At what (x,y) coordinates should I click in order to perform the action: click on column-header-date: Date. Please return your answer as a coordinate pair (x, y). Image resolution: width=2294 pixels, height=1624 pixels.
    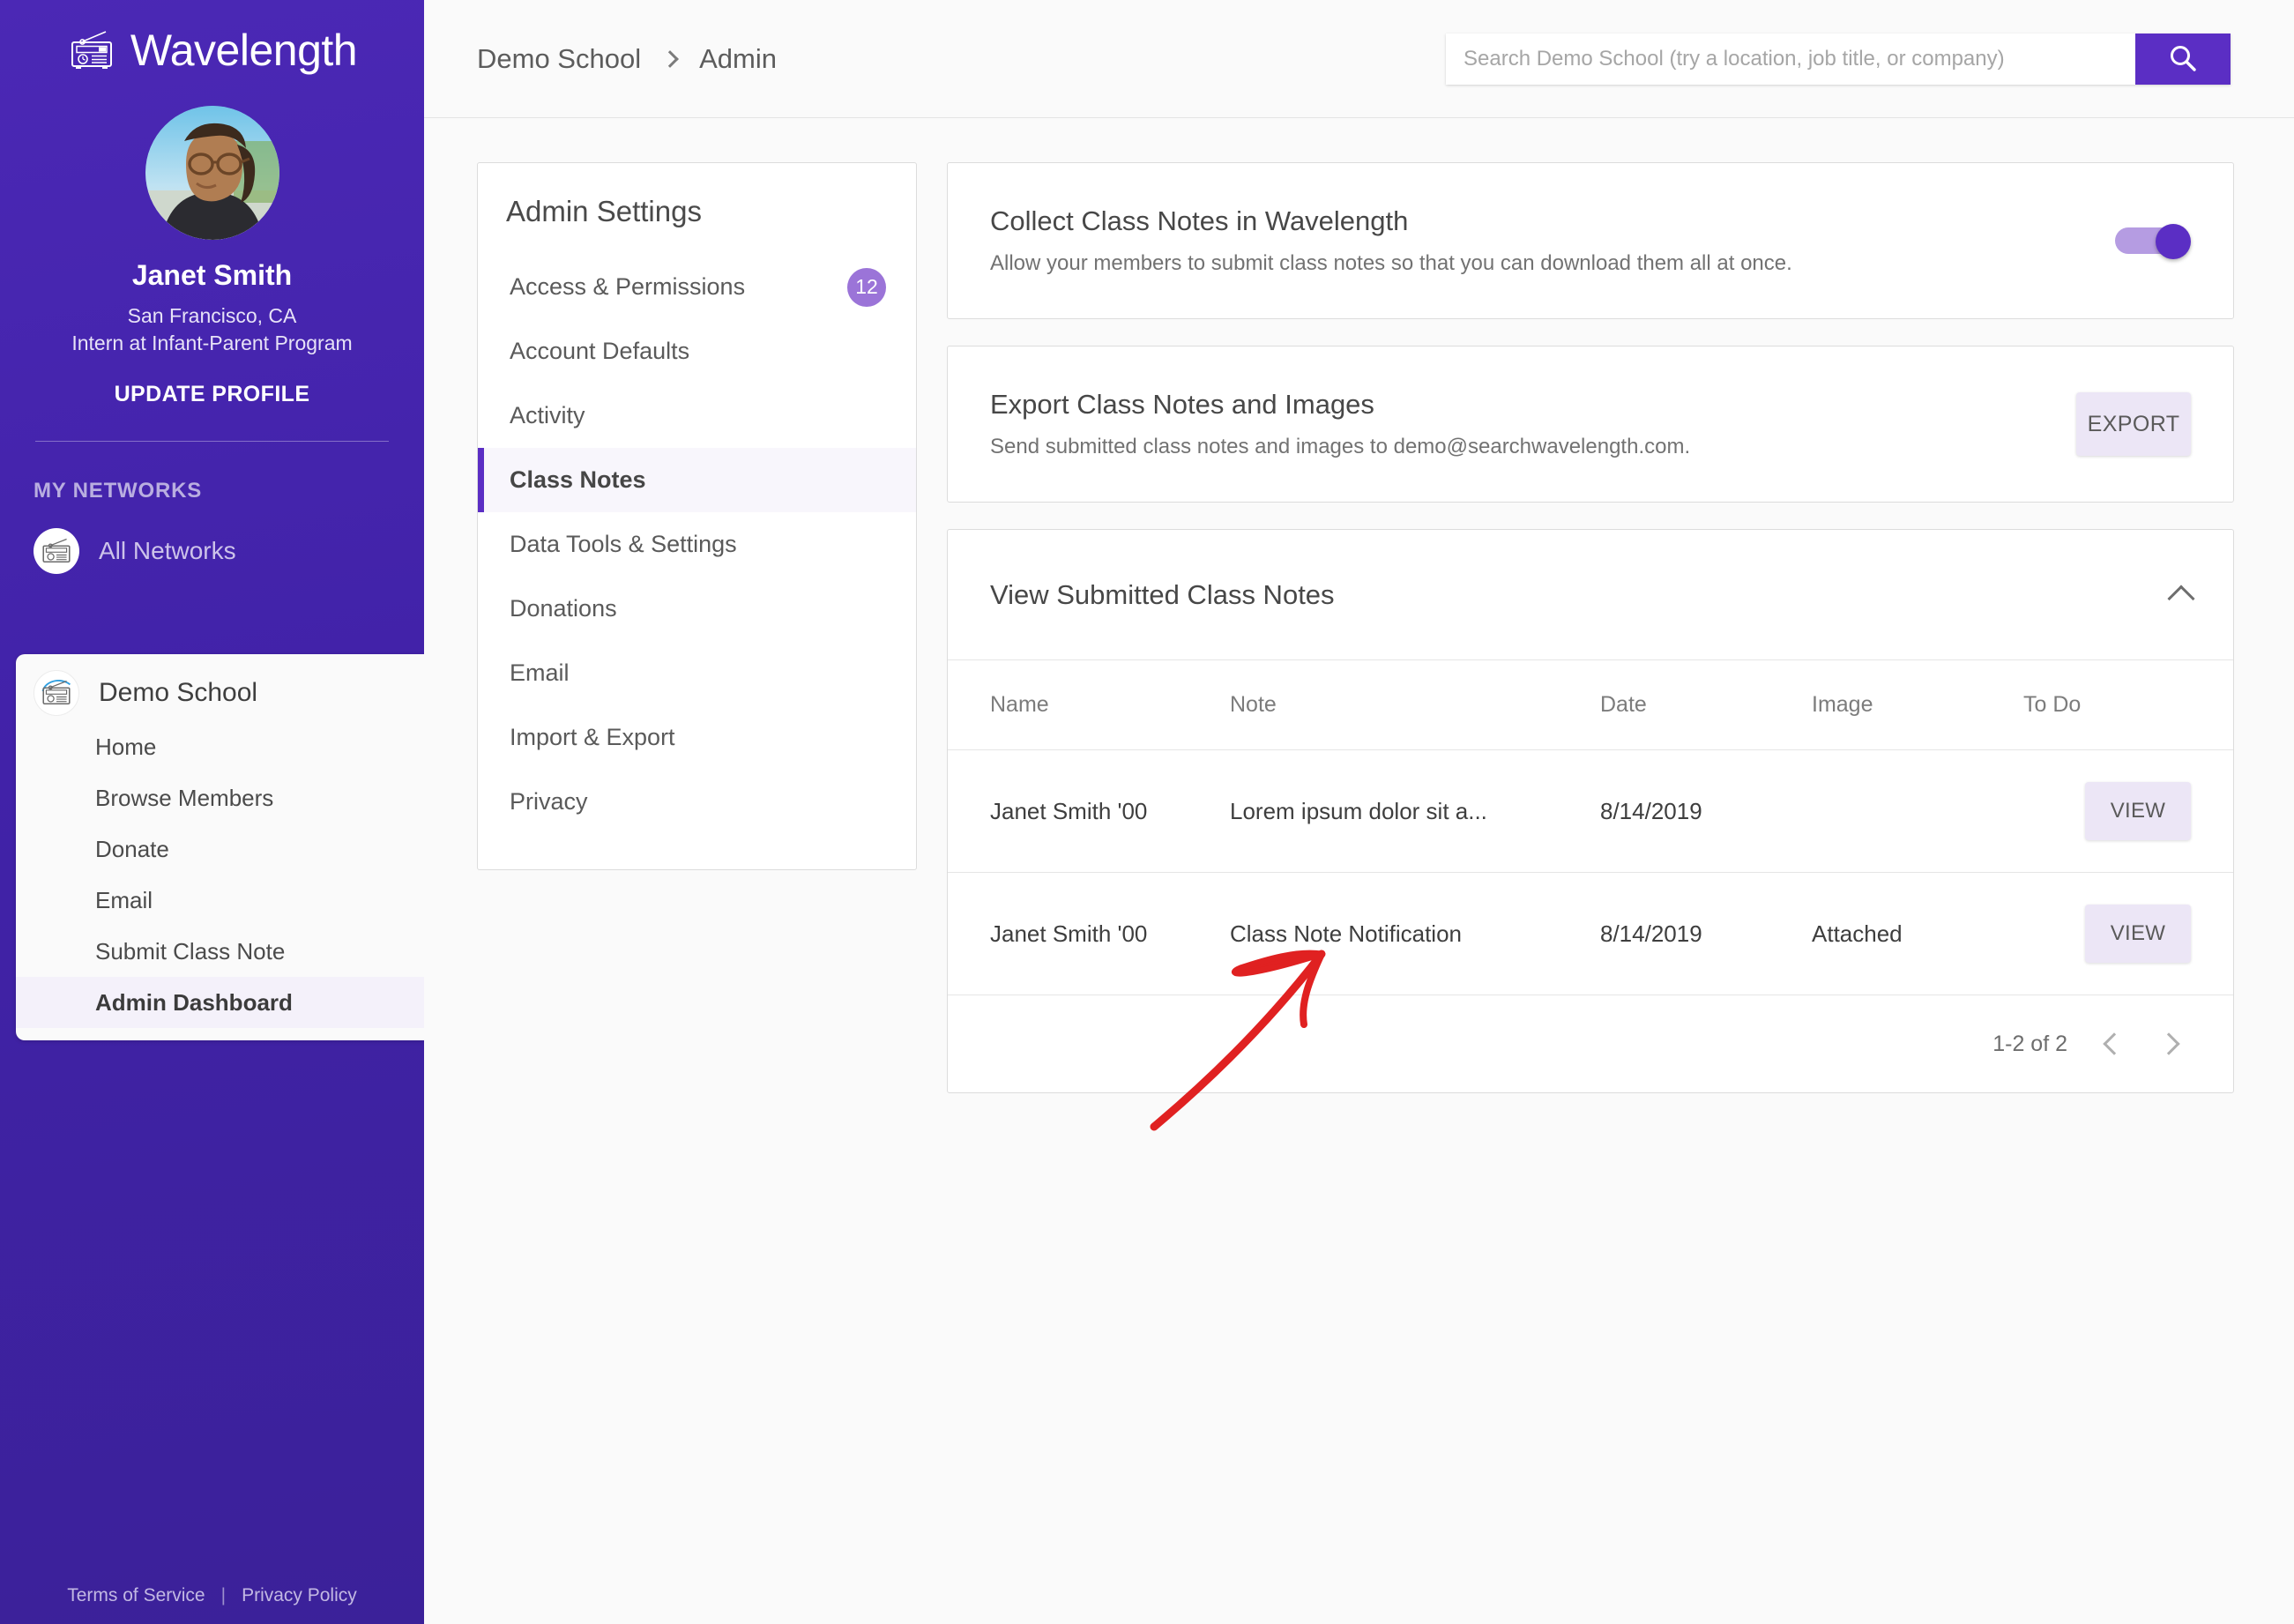
    Looking at the image, I should click on (1706, 705).